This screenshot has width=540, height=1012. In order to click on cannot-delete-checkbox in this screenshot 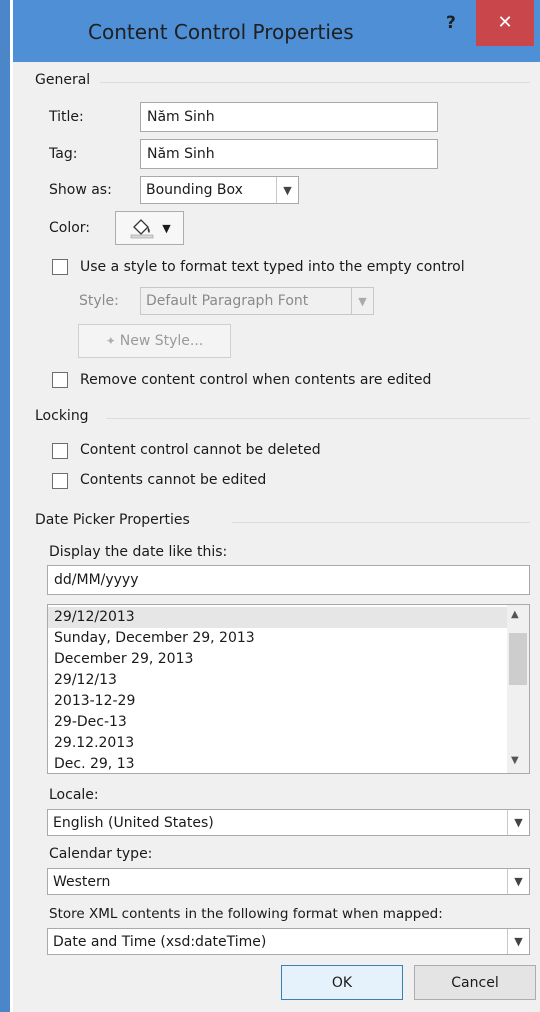, I will do `click(60, 451)`.